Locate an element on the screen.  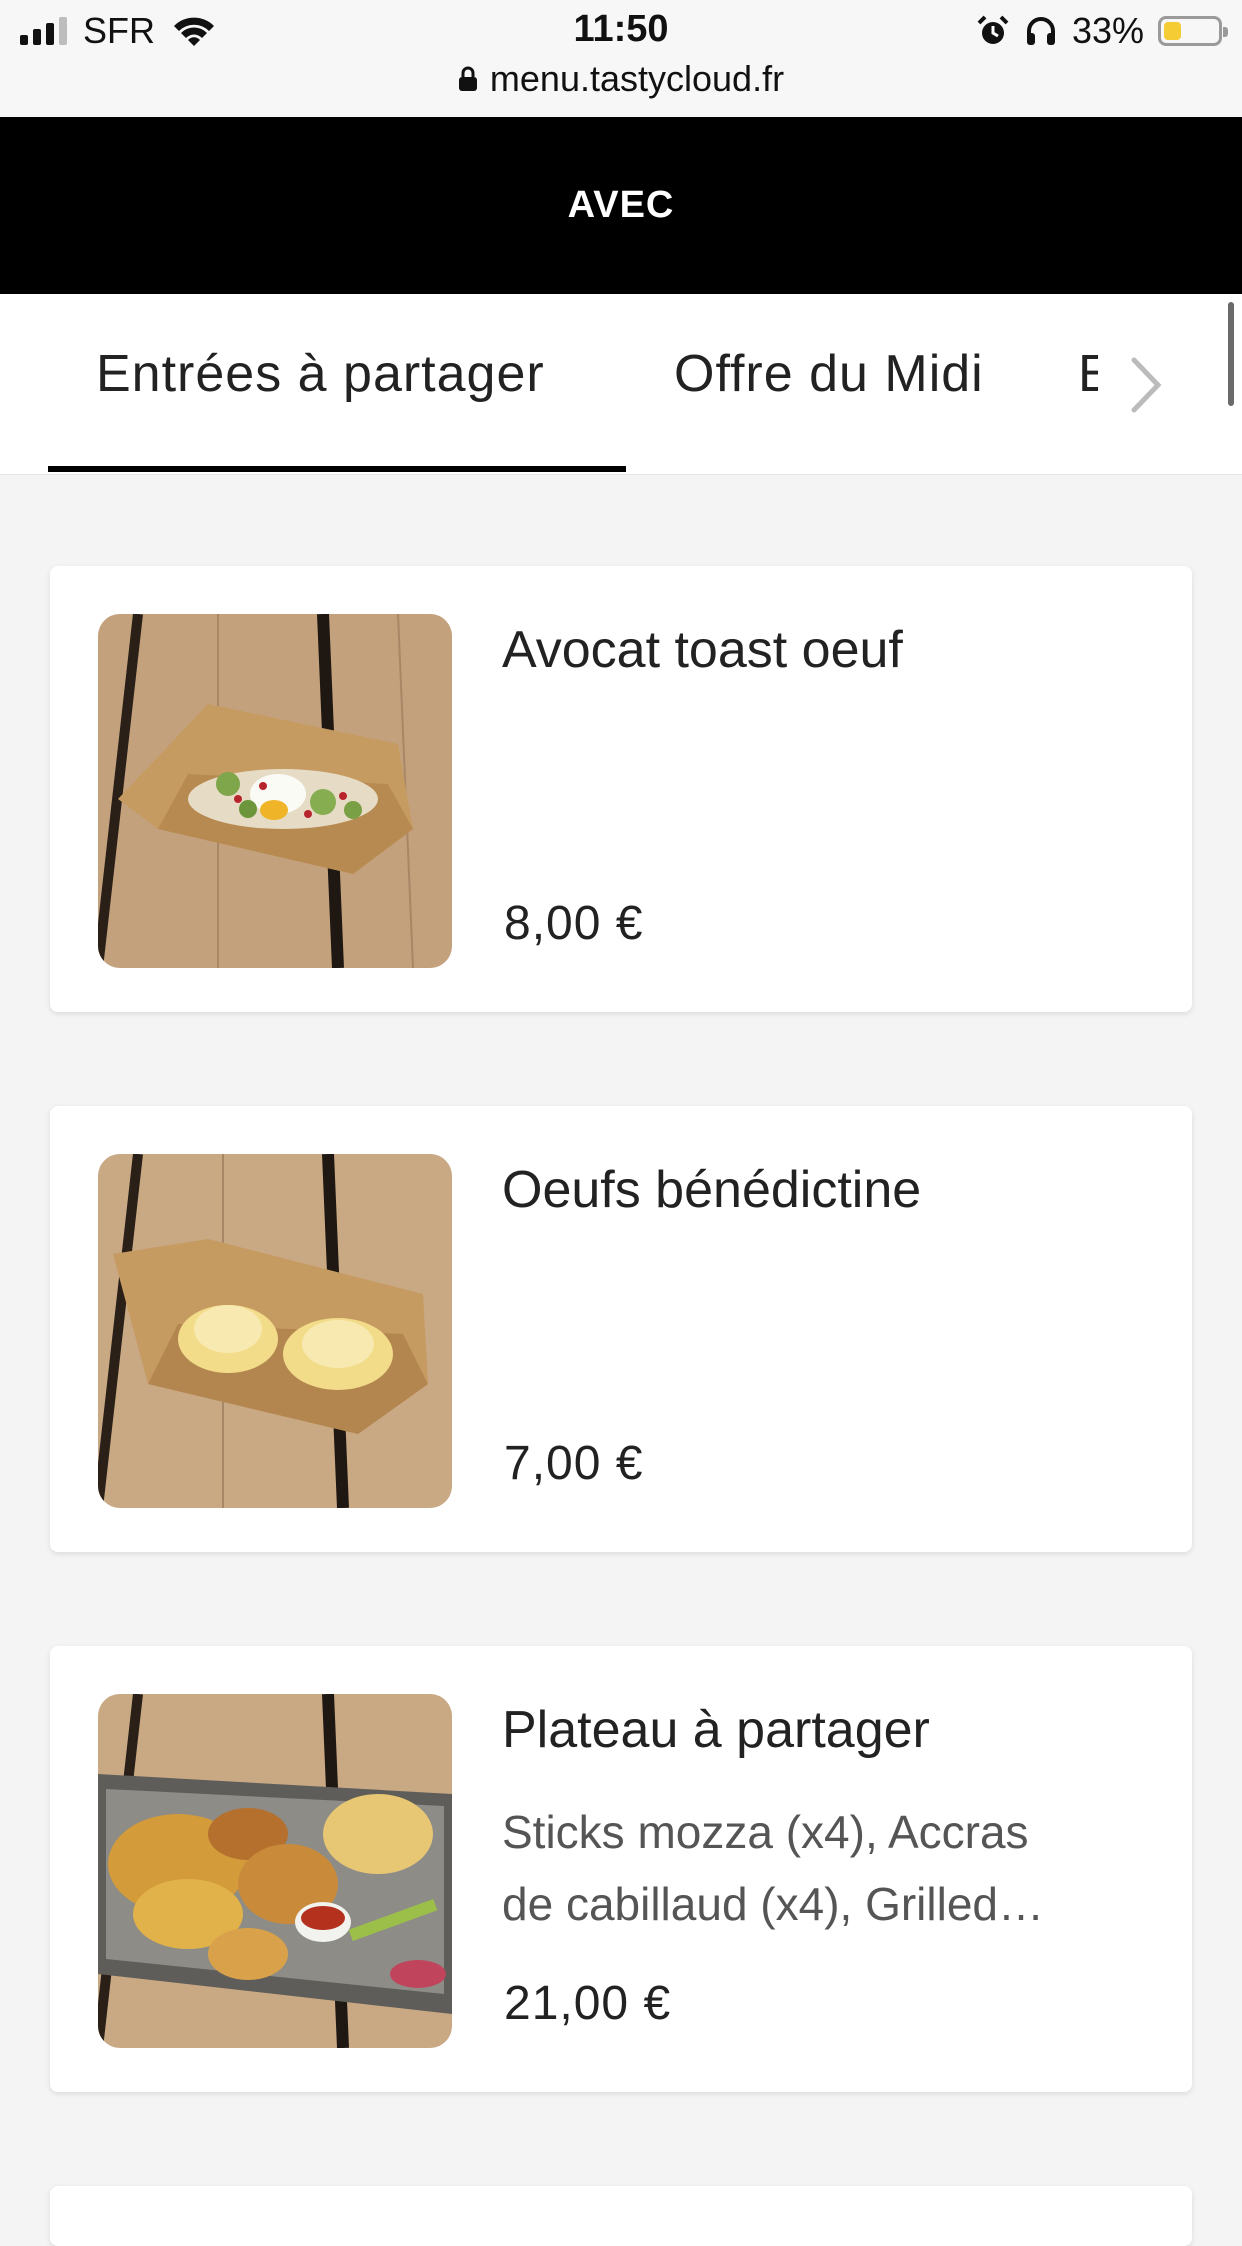
tab-next-category: E is located at coordinates (1088, 374).